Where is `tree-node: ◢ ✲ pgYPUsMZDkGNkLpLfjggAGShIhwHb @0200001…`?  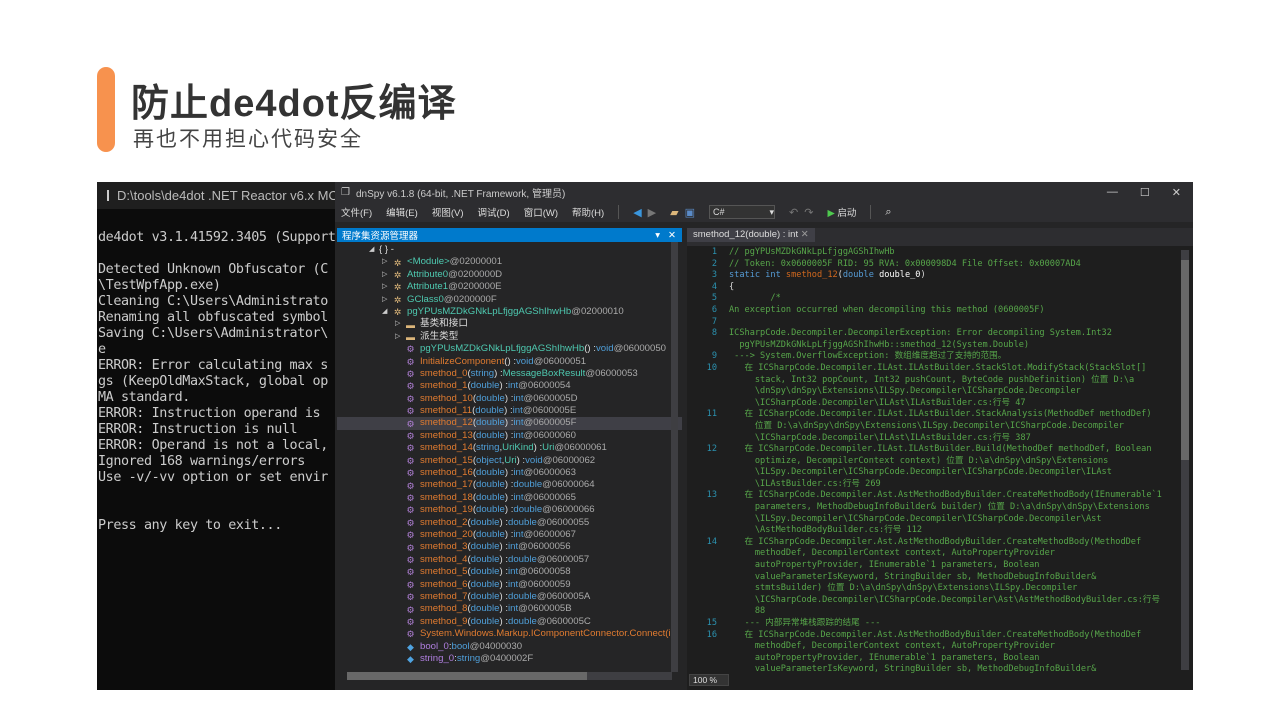 tree-node: ◢ ✲ pgYPUsMZDkGNkLpLfjggAGShIhwHb @0200001… is located at coordinates (509, 312).